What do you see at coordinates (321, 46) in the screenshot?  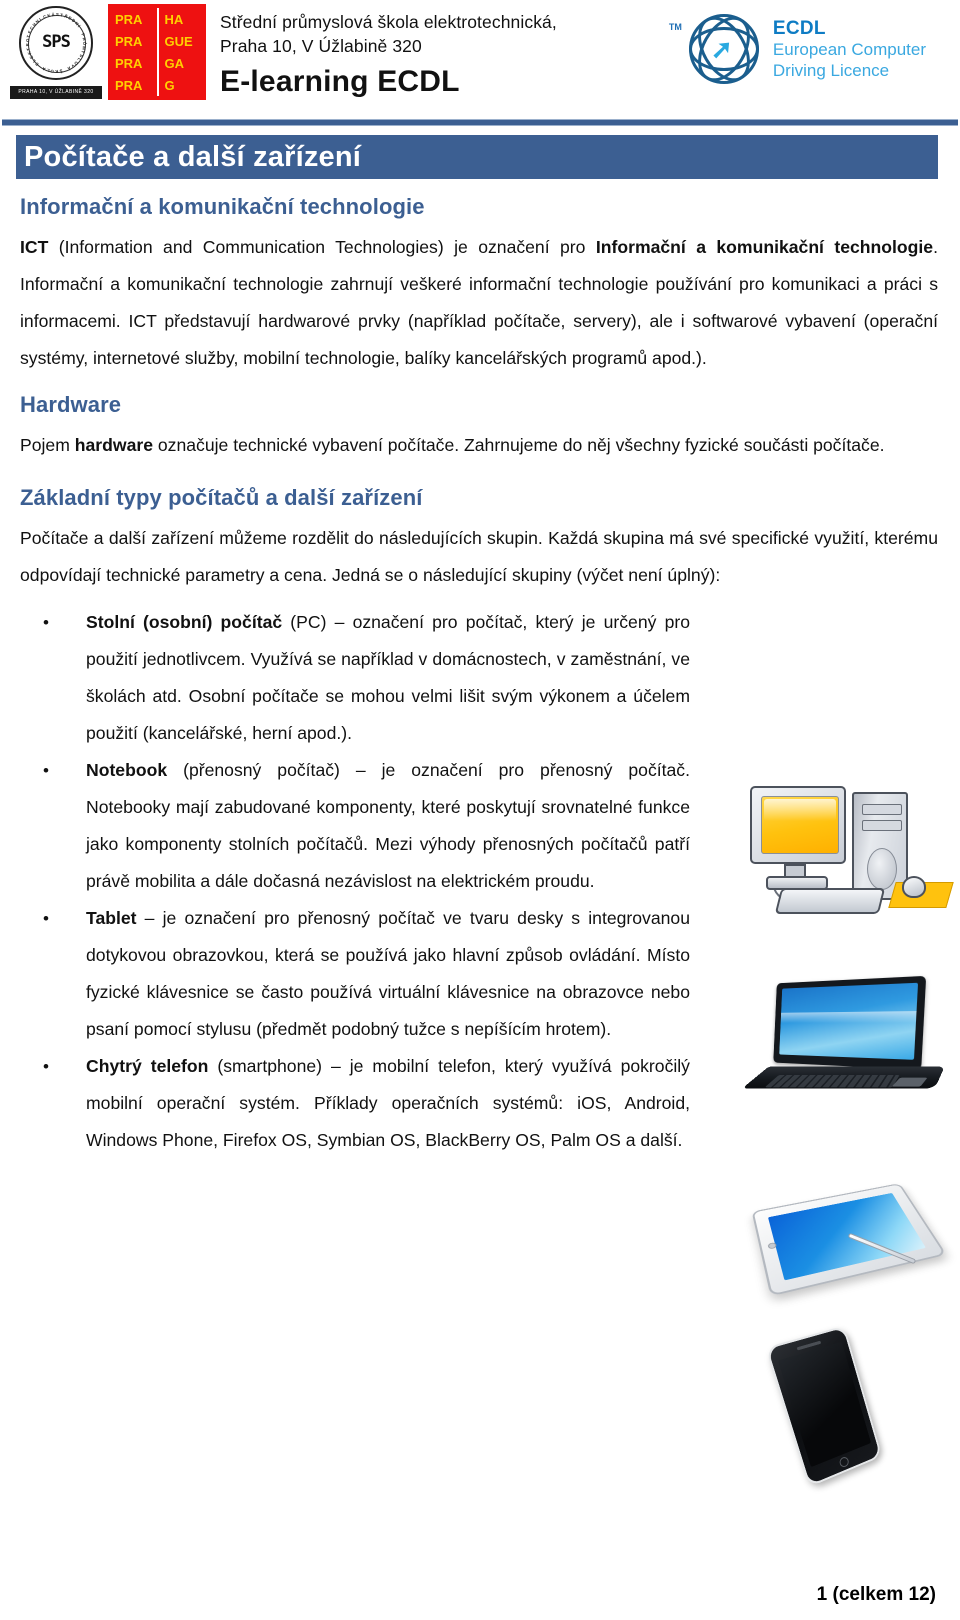 I see `school-name-line-2: Praha 10, V Úžlabině 320` at bounding box center [321, 46].